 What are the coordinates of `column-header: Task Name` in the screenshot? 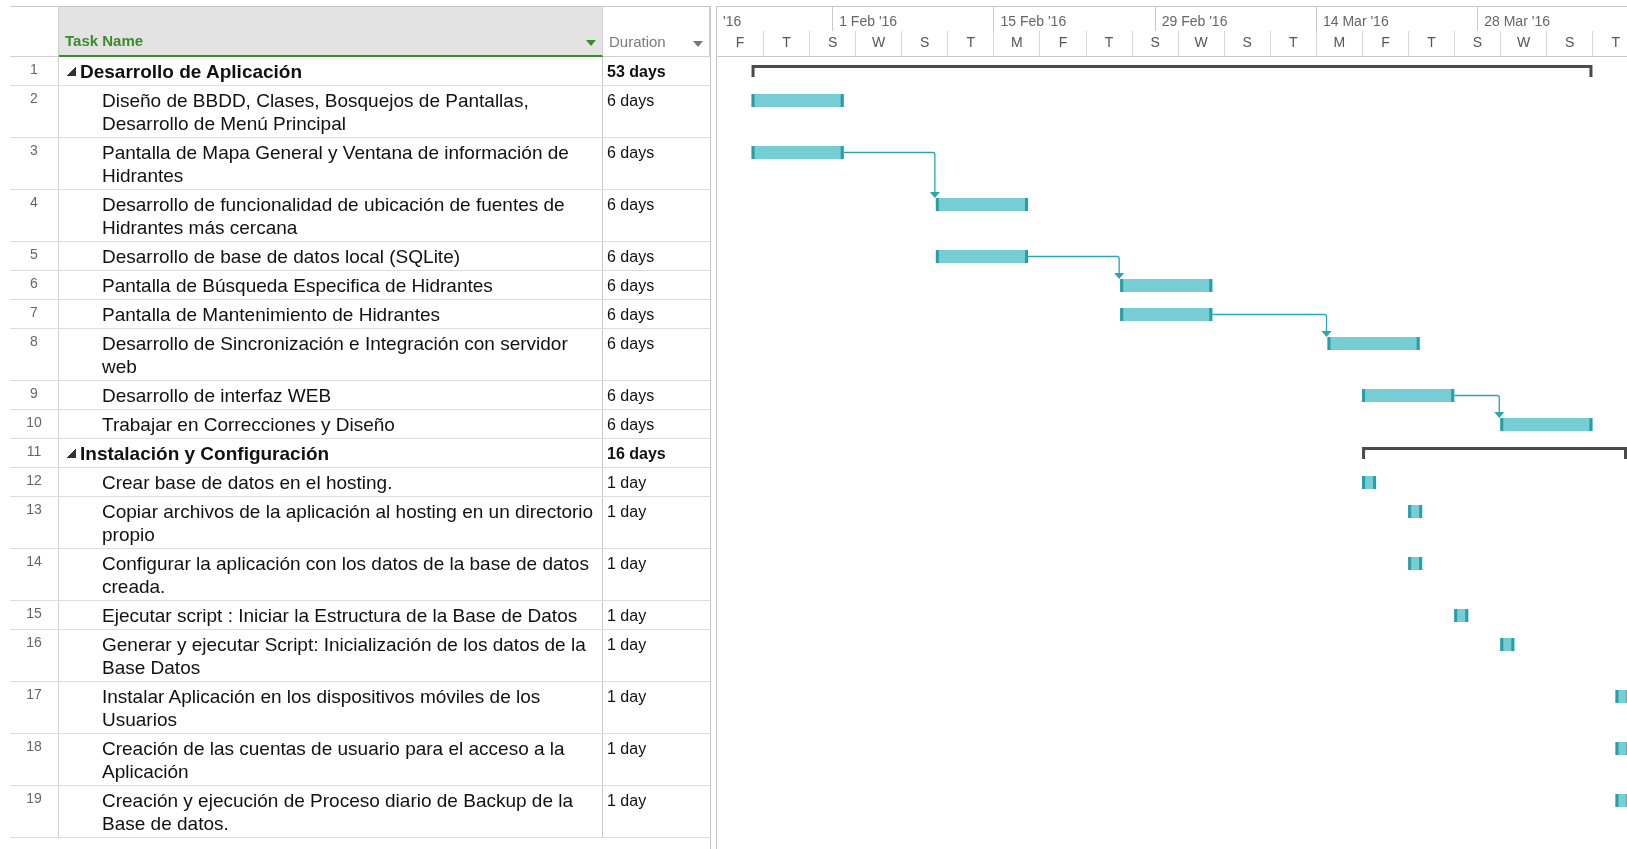 It's located at (331, 32).